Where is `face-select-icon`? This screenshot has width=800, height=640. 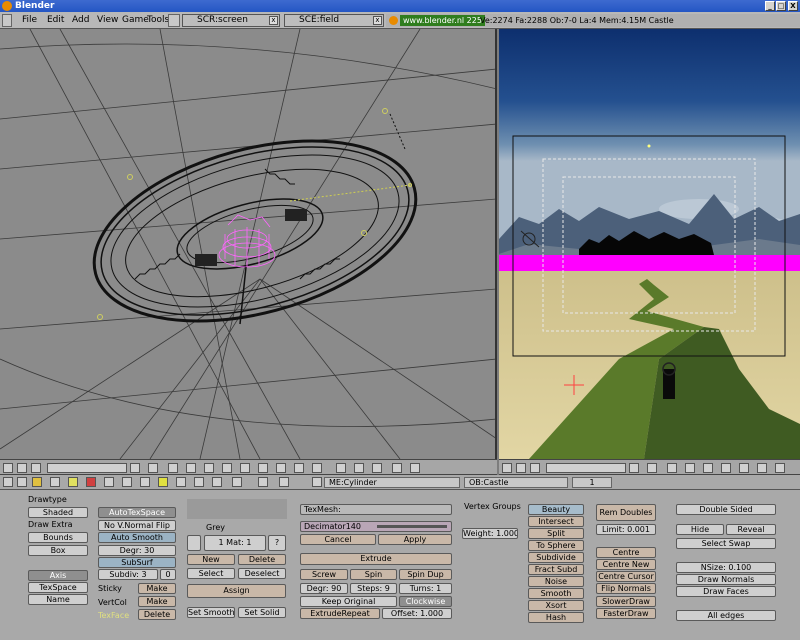 face-select-icon is located at coordinates (377, 468).